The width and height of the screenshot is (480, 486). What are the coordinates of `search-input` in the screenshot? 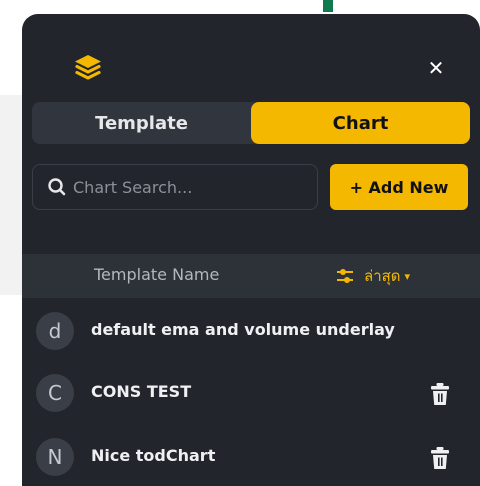 It's located at (183, 187).